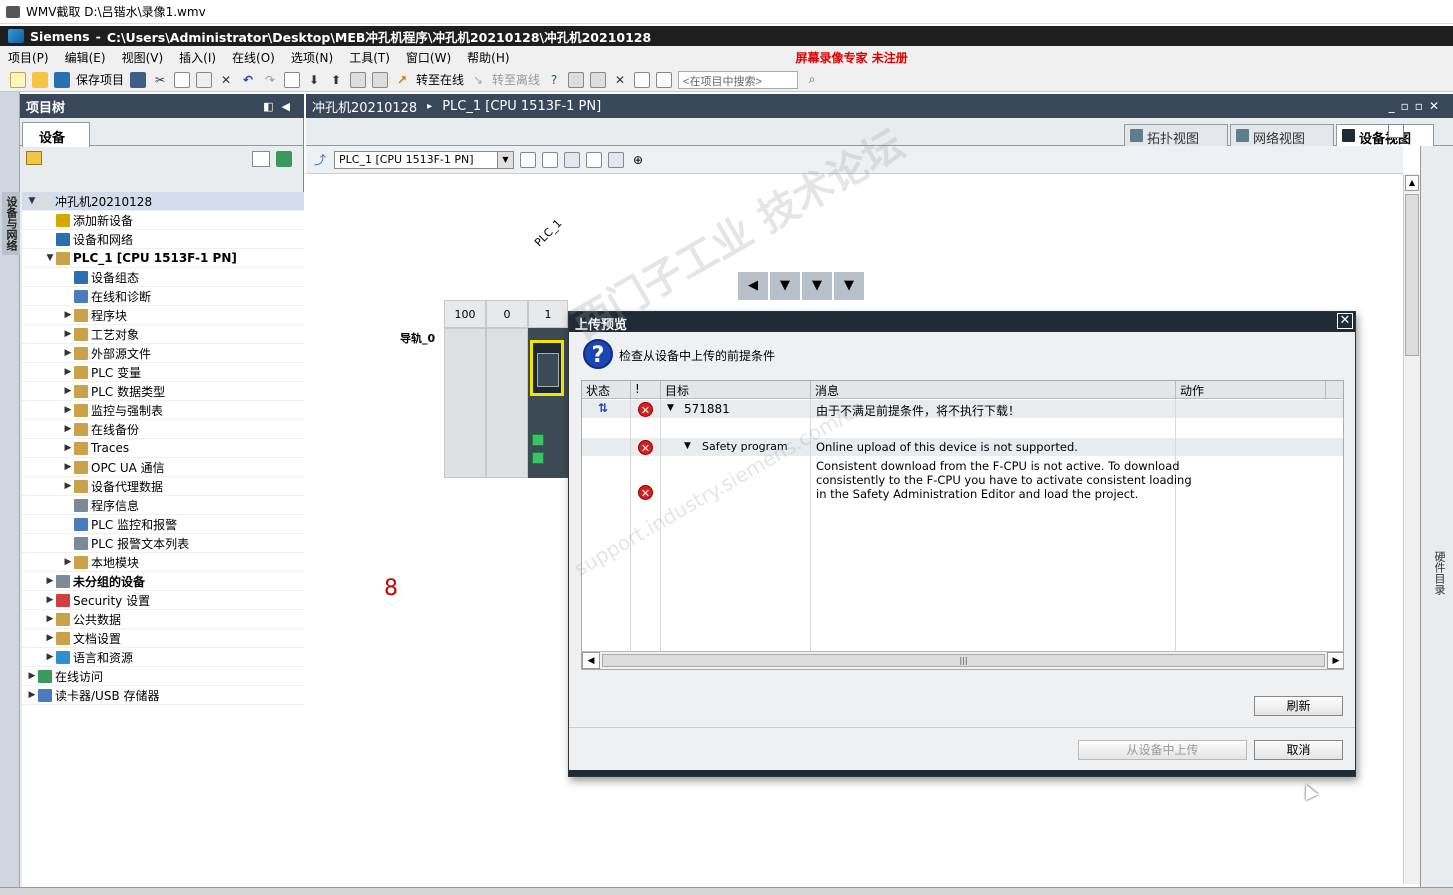 The height and width of the screenshot is (895, 1453). What do you see at coordinates (1251, 390) in the screenshot?
I see `col-header-action: 动作` at bounding box center [1251, 390].